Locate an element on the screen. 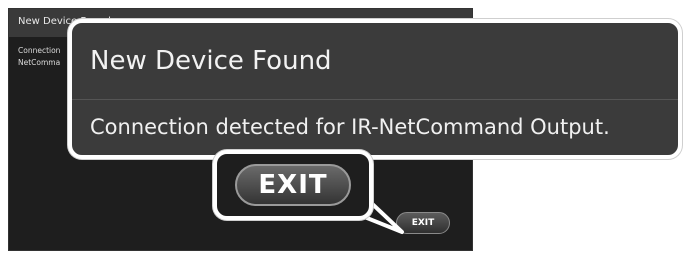  exit-button-magnified: EXIT is located at coordinates (293, 185).